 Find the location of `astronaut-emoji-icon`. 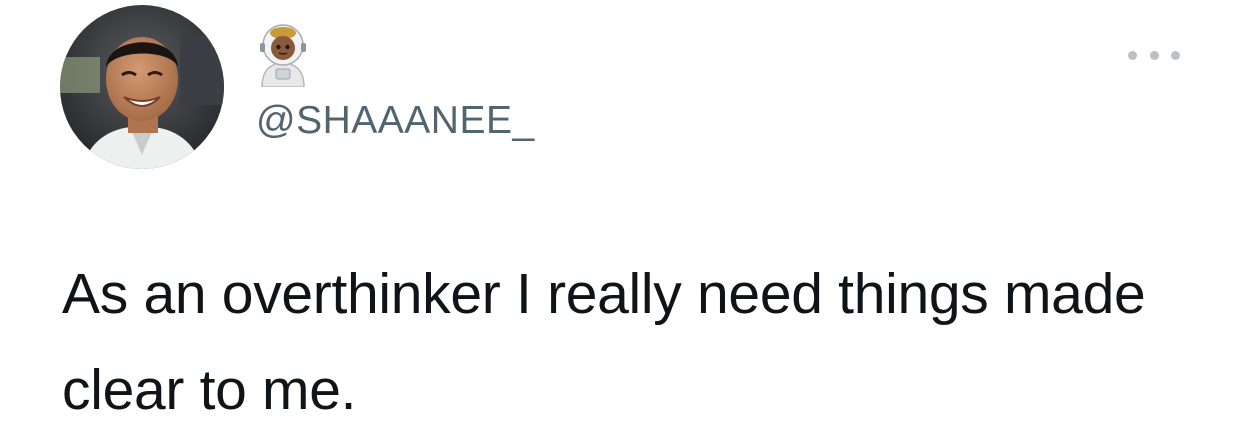

astronaut-emoji-icon is located at coordinates (283, 55).